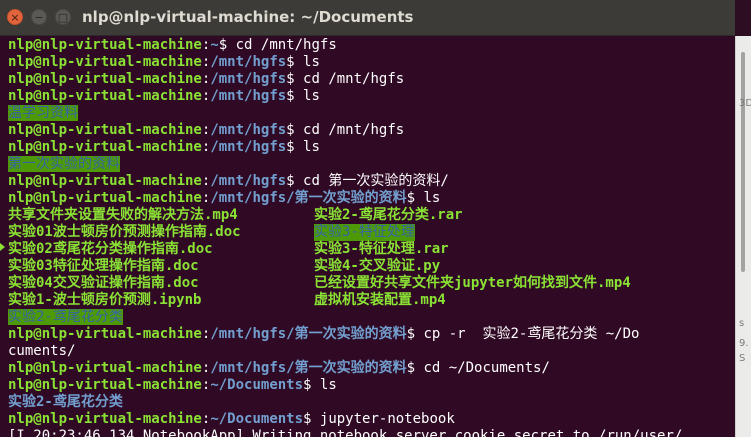  What do you see at coordinates (376, 181) in the screenshot?
I see `command-text: cd 第一次实验的资料/` at bounding box center [376, 181].